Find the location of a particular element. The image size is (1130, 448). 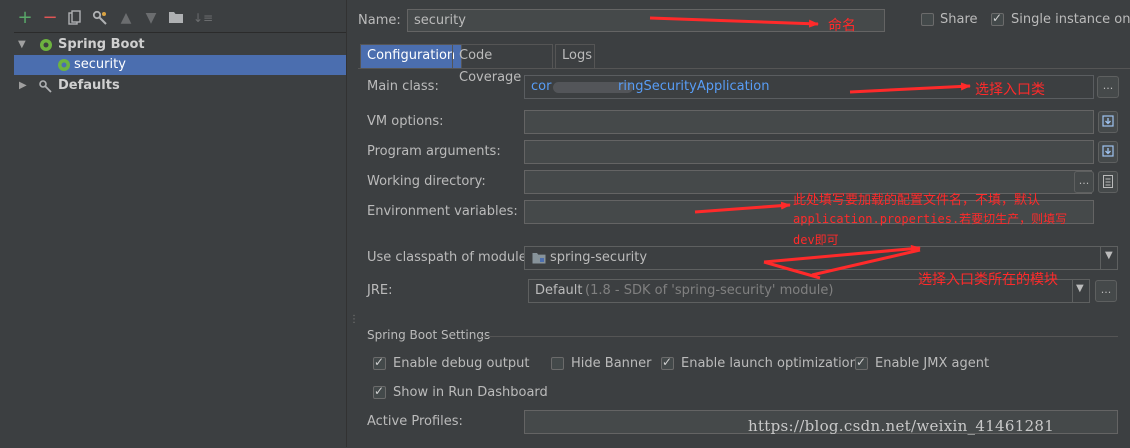

enable-launch-optimization-checkbox is located at coordinates (667, 362).